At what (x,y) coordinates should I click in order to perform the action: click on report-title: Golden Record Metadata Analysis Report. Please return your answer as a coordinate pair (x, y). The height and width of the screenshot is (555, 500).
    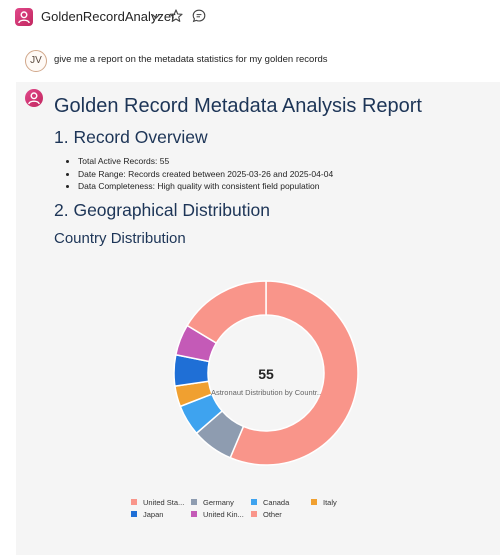
    Looking at the image, I should click on (238, 106).